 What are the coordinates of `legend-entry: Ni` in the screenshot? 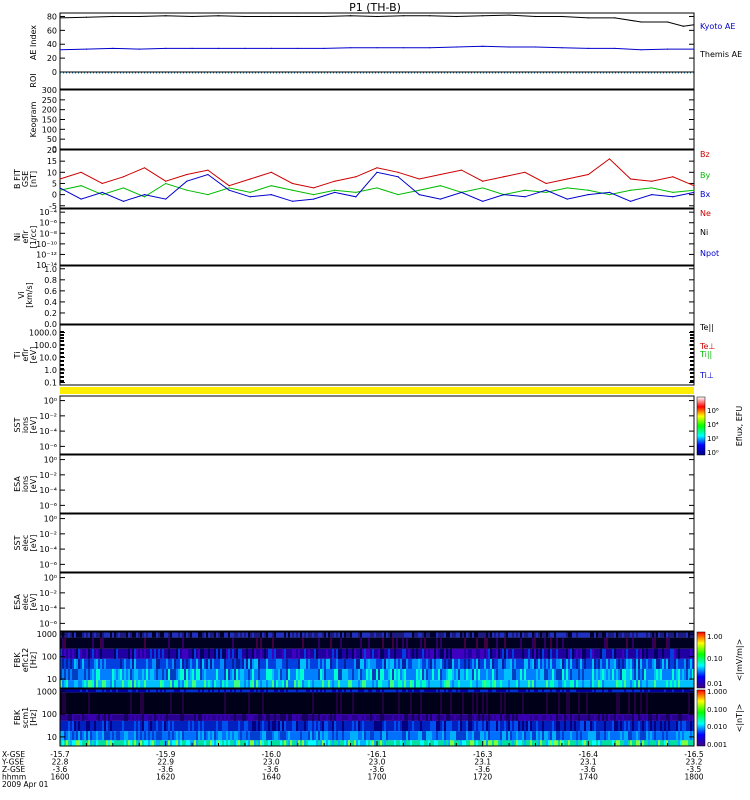 It's located at (704, 232).